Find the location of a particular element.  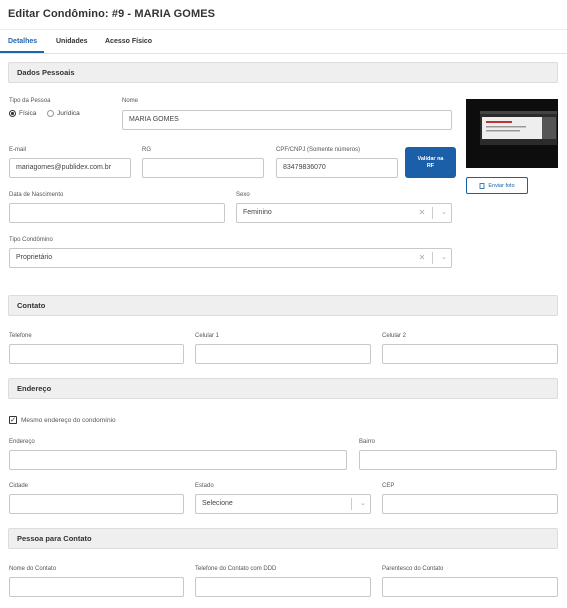

enviar-foto-label: Enviar foto is located at coordinates (501, 185).